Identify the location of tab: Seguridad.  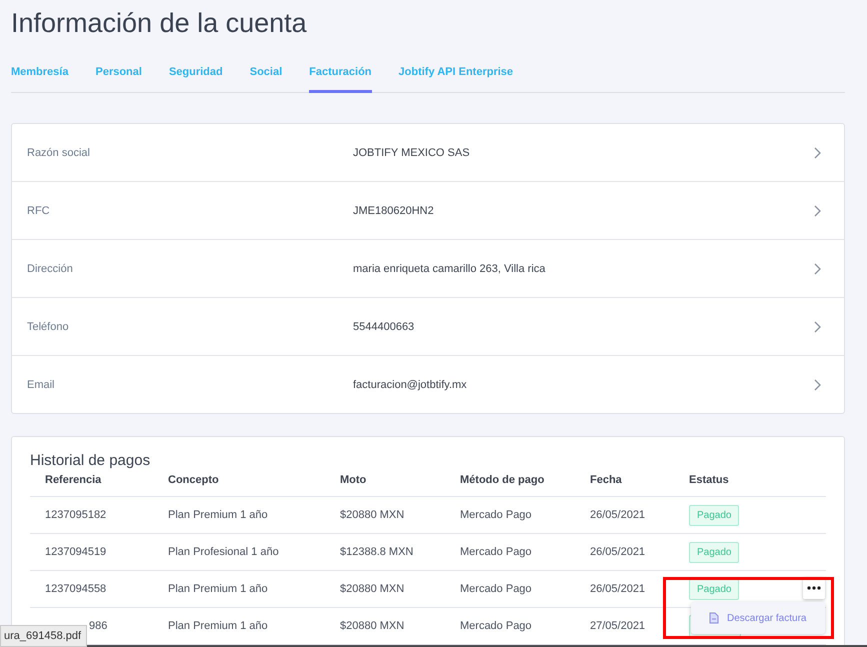
(195, 79).